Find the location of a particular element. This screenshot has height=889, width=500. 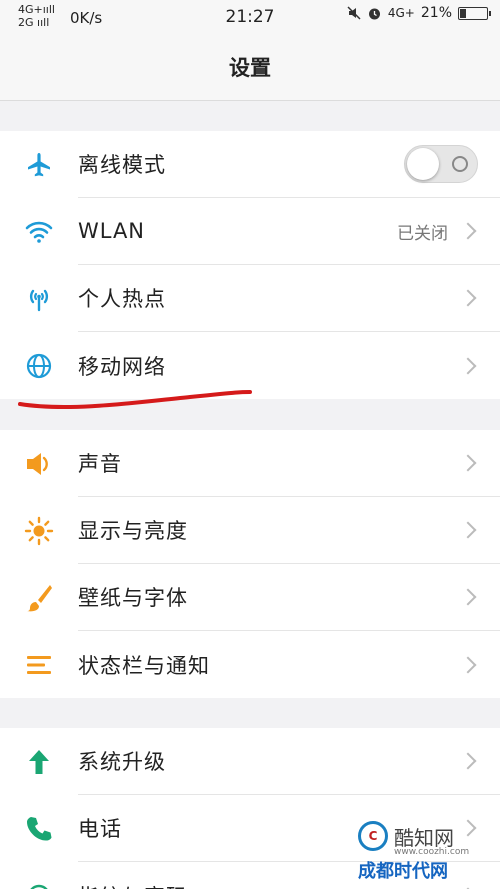

watermark: C 酷知网 www.coozhi.com 成都时代网 is located at coordinates (422, 852).